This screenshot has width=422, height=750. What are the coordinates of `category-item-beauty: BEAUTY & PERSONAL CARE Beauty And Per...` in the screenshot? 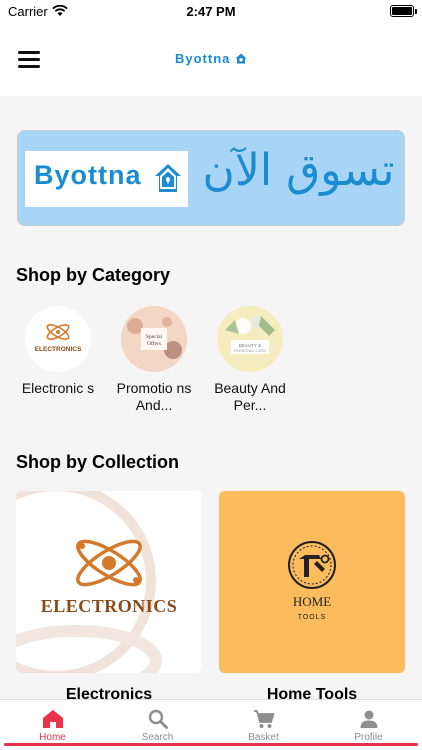 It's located at (250, 360).